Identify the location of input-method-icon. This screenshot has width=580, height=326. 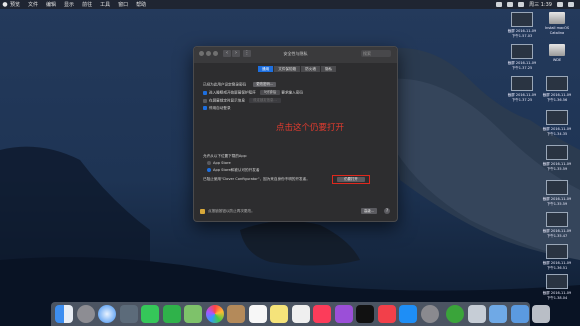
(521, 4).